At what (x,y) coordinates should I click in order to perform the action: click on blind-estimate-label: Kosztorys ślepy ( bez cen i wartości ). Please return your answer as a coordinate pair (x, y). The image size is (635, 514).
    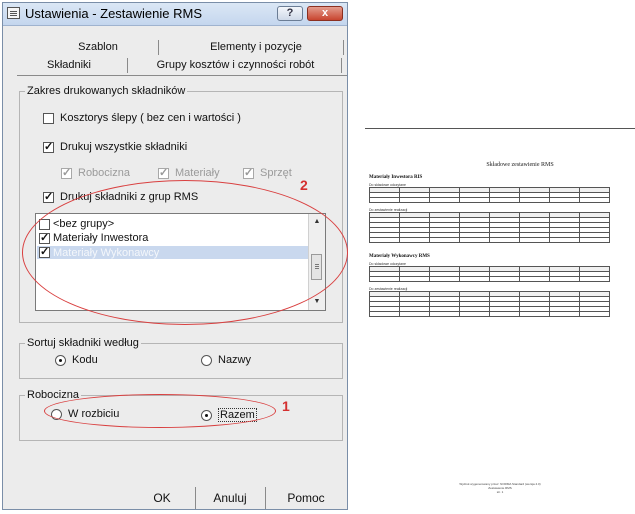
    Looking at the image, I should click on (150, 118).